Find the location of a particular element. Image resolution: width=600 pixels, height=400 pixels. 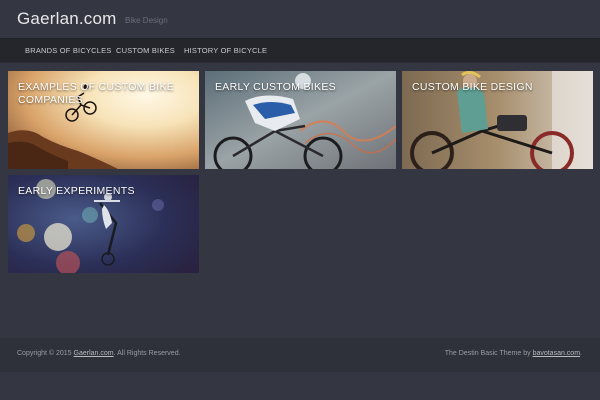

post-title: CUSTOM BIKE DESIGN is located at coordinates (472, 87).